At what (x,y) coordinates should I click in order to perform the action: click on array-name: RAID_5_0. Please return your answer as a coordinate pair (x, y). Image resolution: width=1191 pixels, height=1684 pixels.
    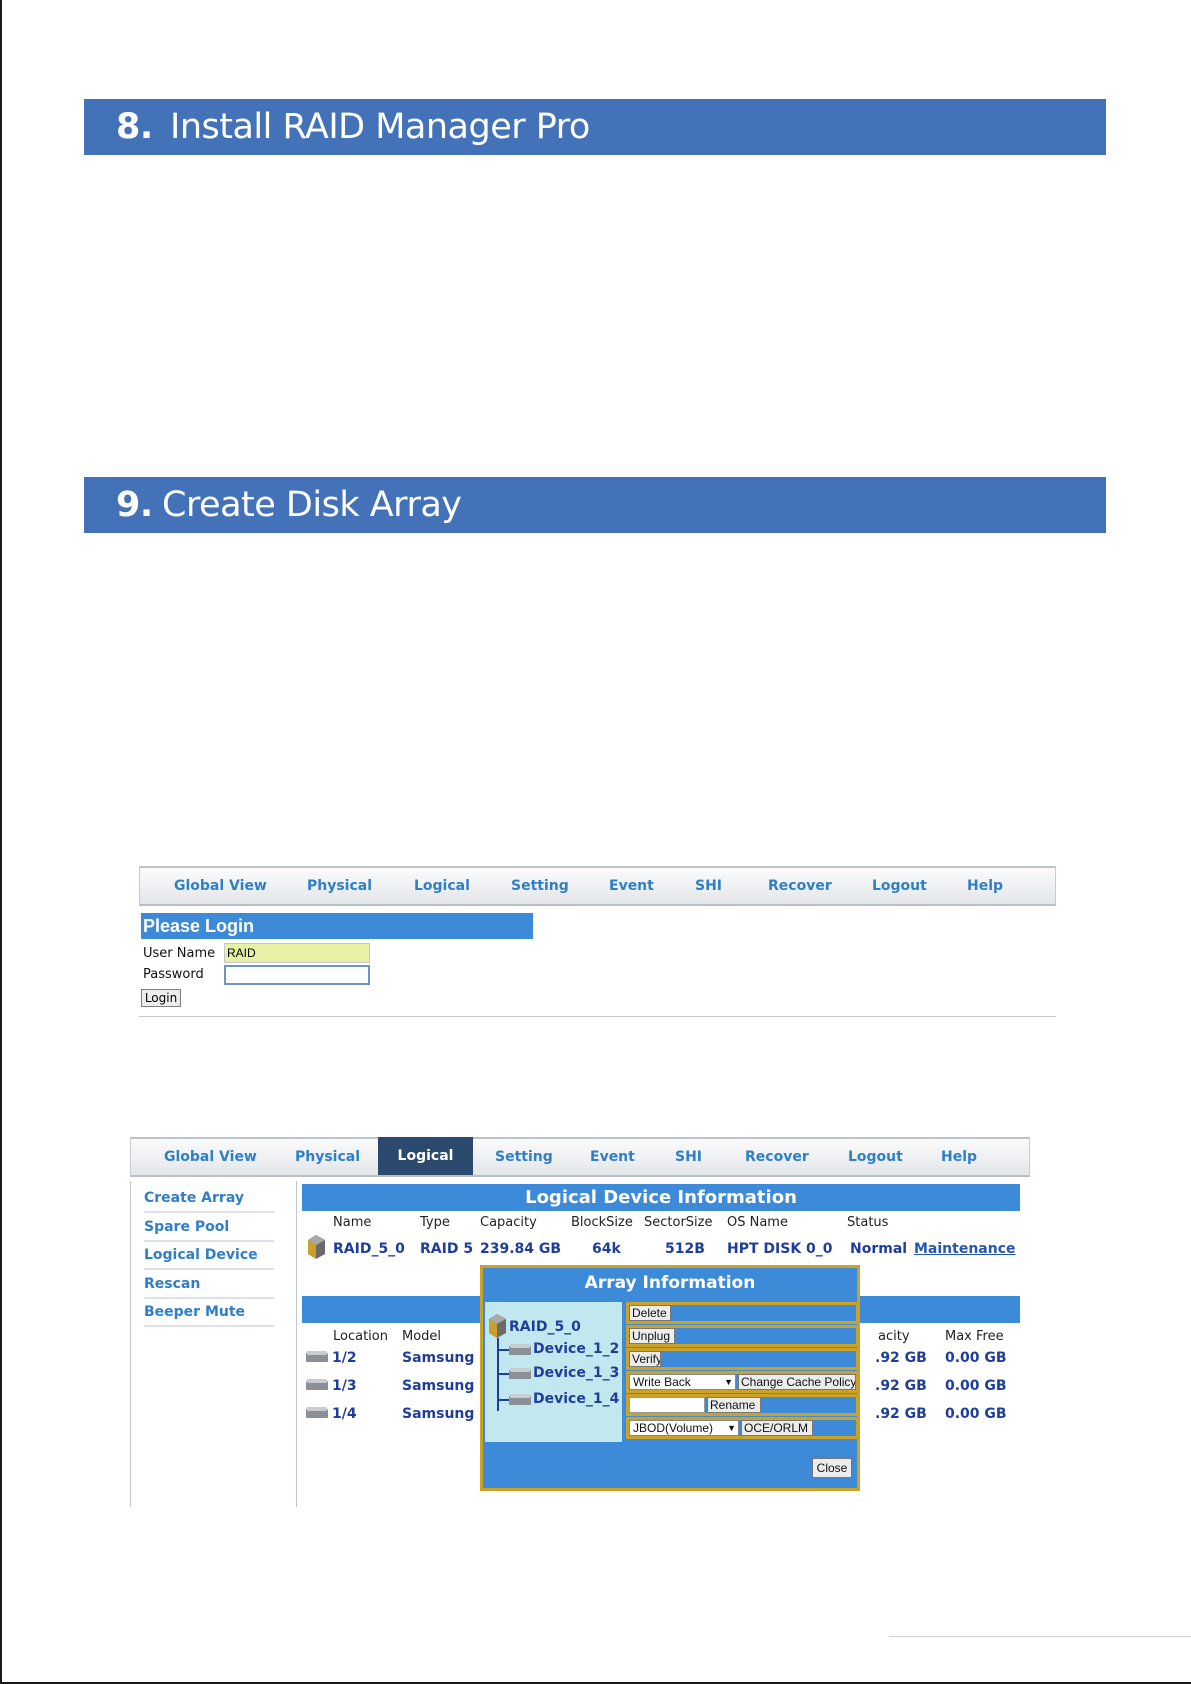
    Looking at the image, I should click on (369, 1249).